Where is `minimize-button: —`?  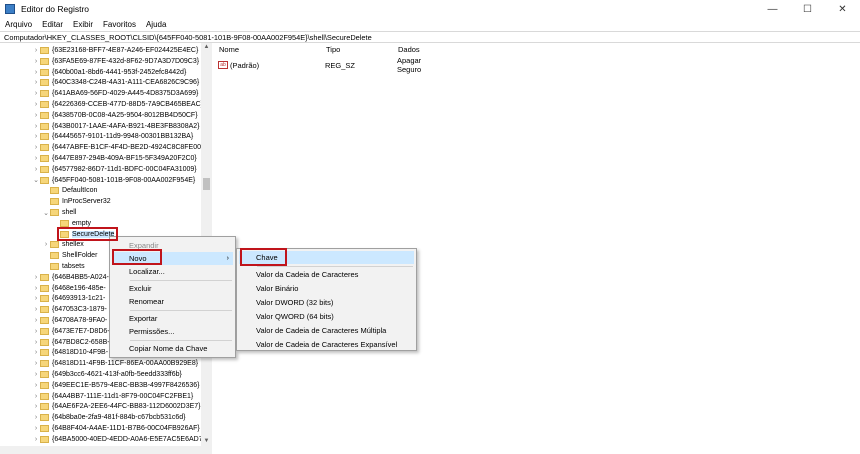
minimize-button: — is located at coordinates (772, 9).